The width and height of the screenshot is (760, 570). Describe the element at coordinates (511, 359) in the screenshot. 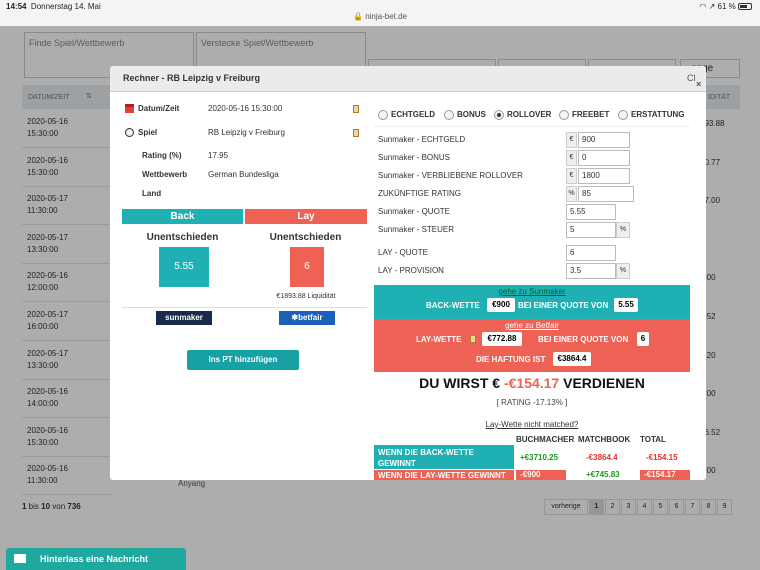

I see `liability-label: DIE HAFTUNG IST` at that location.